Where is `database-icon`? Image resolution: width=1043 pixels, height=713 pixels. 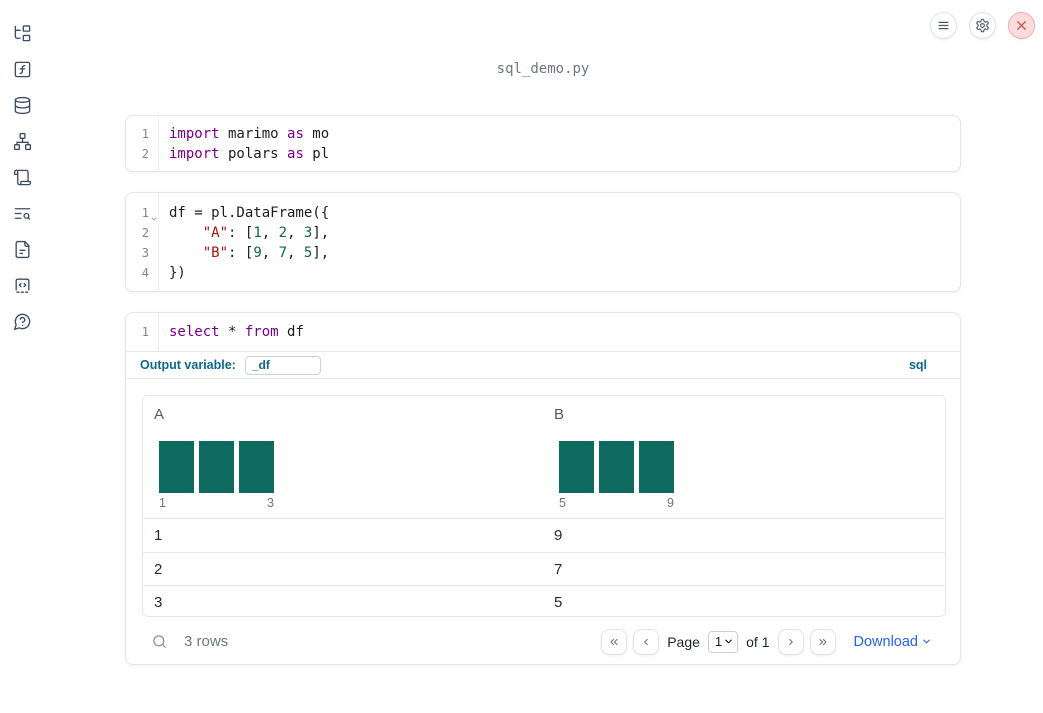
database-icon is located at coordinates (22, 105).